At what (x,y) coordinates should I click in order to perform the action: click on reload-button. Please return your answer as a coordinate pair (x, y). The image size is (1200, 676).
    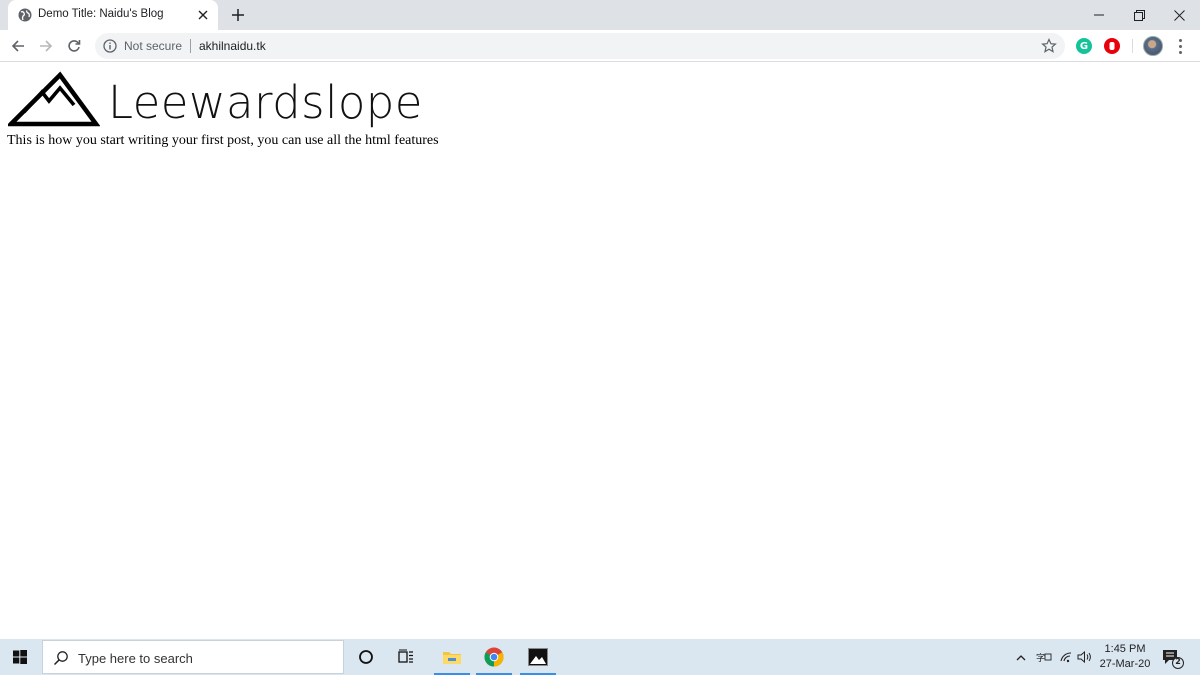
    Looking at the image, I should click on (74, 46).